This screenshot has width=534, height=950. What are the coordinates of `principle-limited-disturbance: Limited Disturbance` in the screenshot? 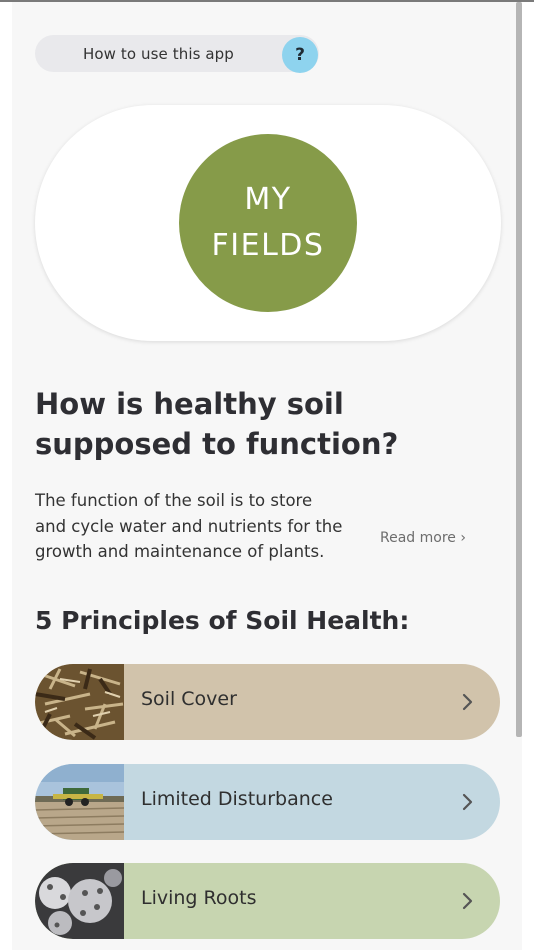 It's located at (267, 802).